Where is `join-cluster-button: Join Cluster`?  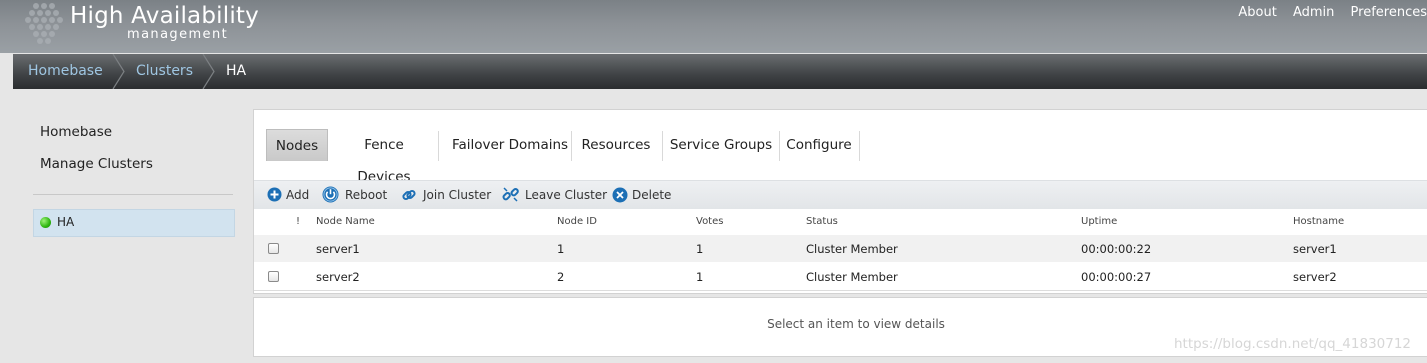 join-cluster-button: Join Cluster is located at coordinates (446, 195).